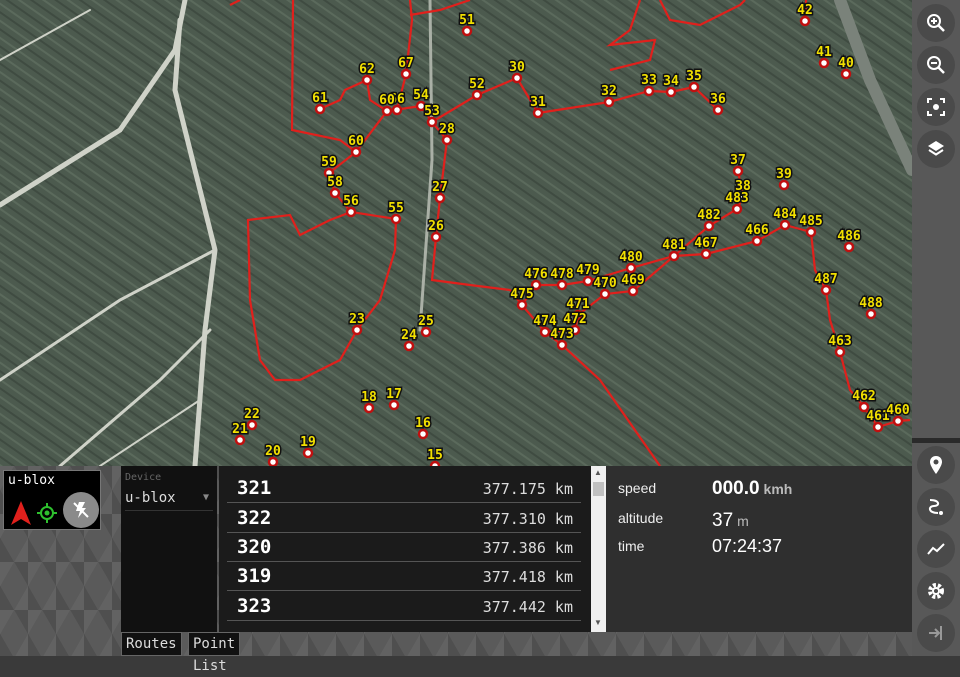 The width and height of the screenshot is (960, 677). I want to click on scroll-up-icon: ▲, so click(598, 472).